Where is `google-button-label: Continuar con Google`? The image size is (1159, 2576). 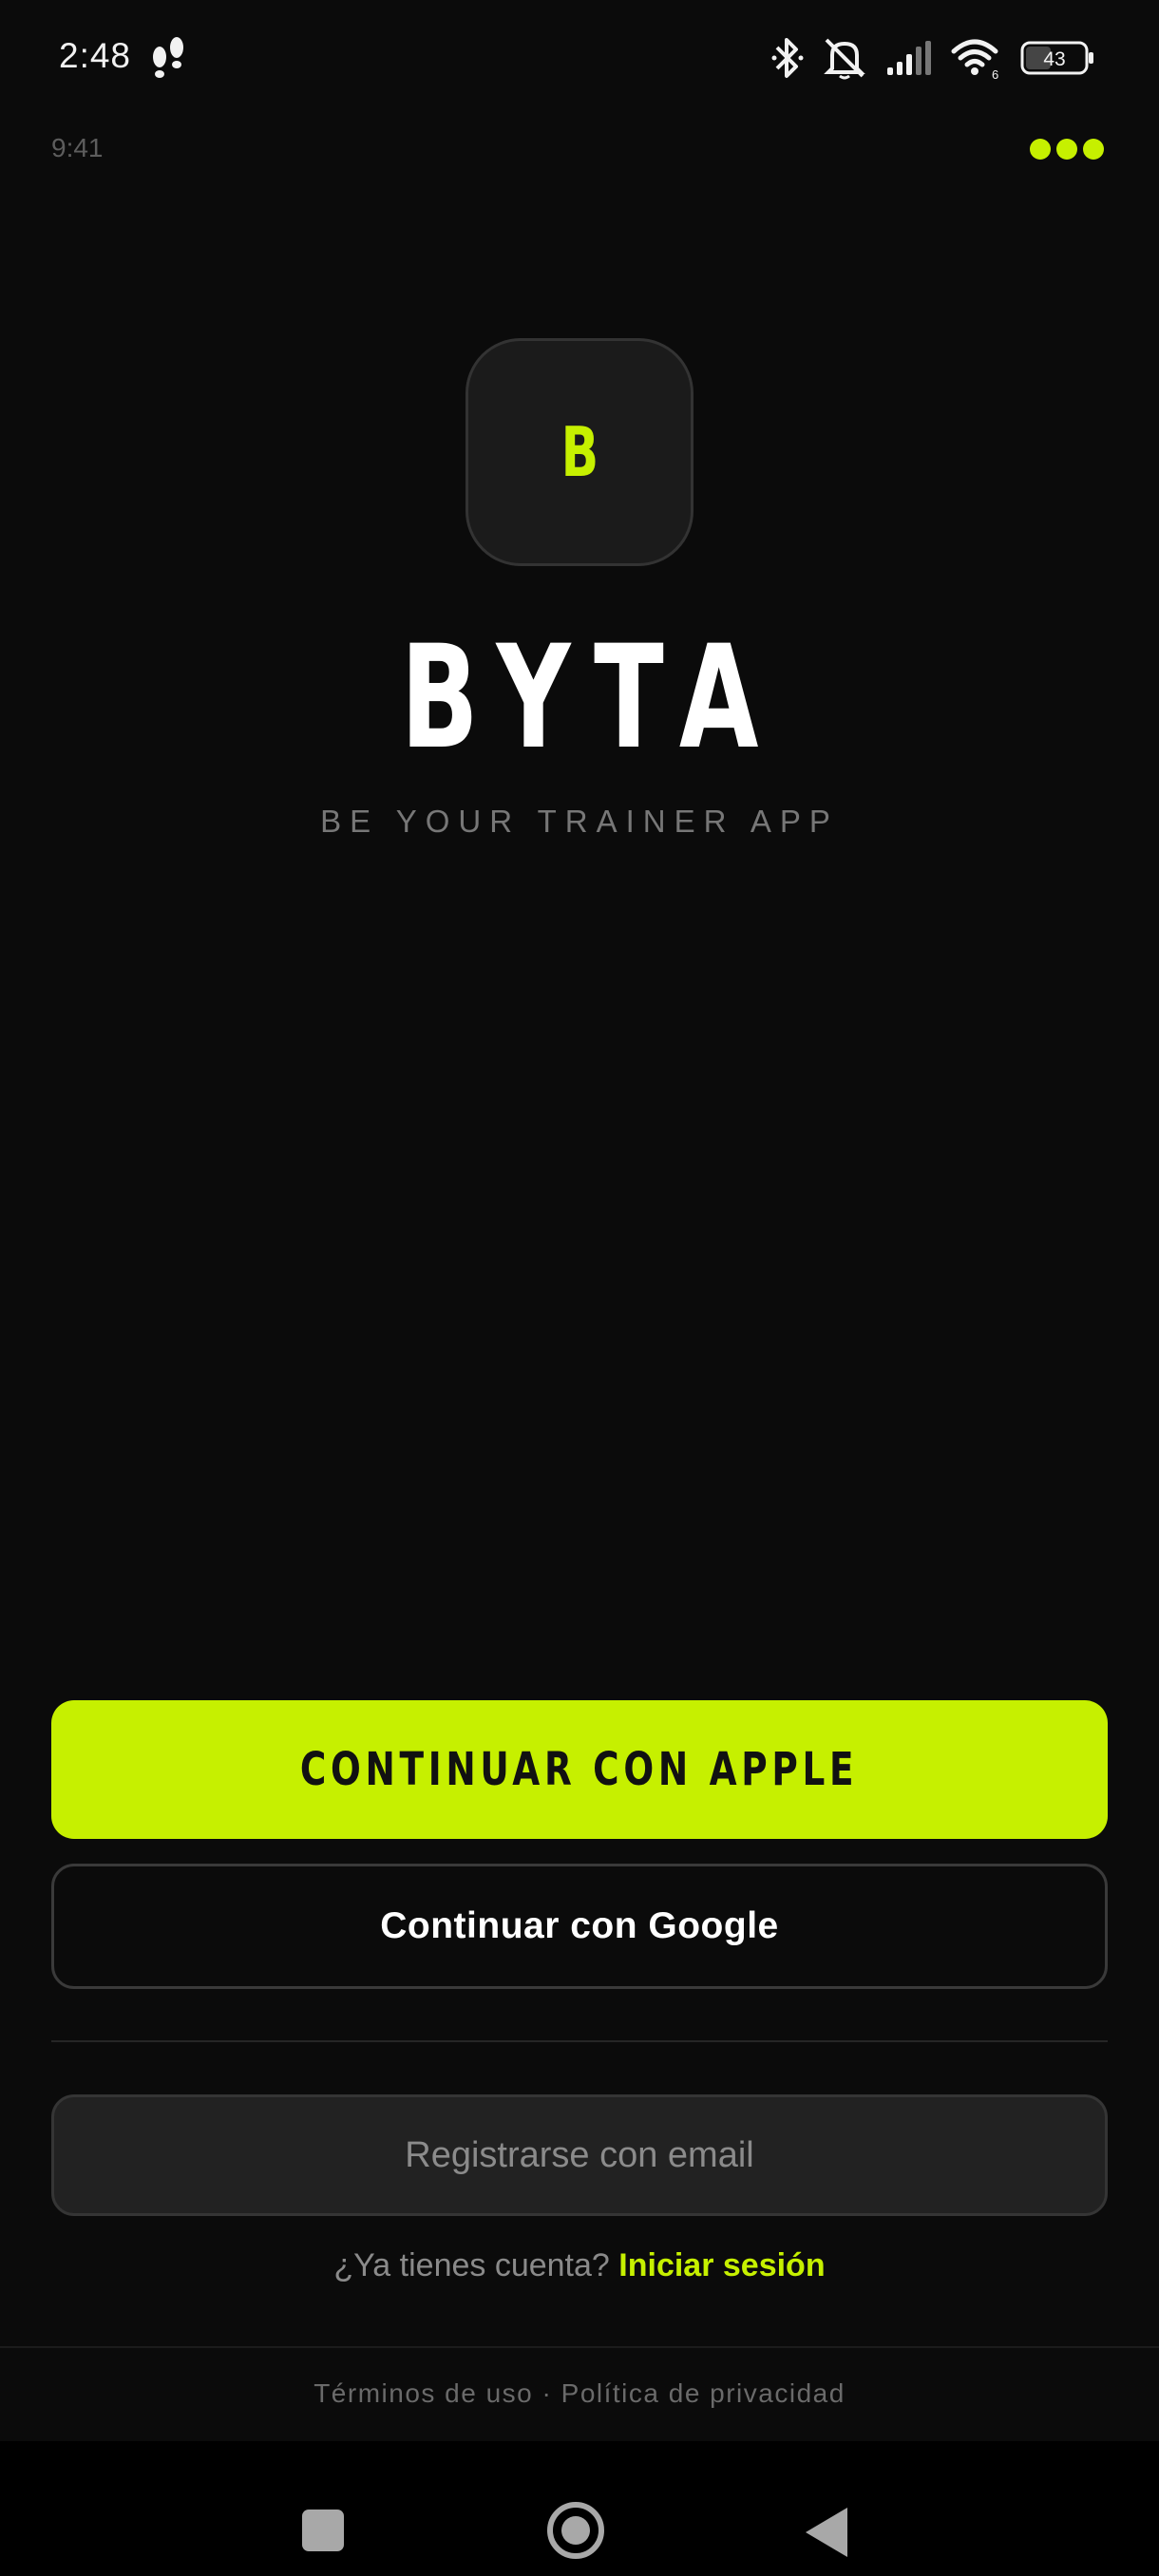 google-button-label: Continuar con Google is located at coordinates (579, 1925).